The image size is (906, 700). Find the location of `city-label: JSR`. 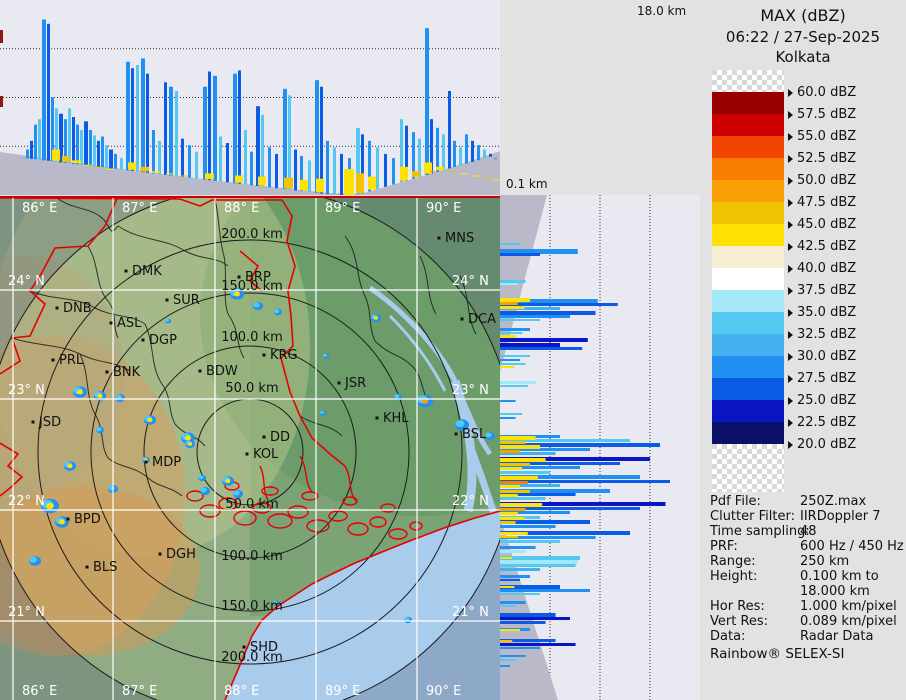

city-label: JSR is located at coordinates (355, 383).